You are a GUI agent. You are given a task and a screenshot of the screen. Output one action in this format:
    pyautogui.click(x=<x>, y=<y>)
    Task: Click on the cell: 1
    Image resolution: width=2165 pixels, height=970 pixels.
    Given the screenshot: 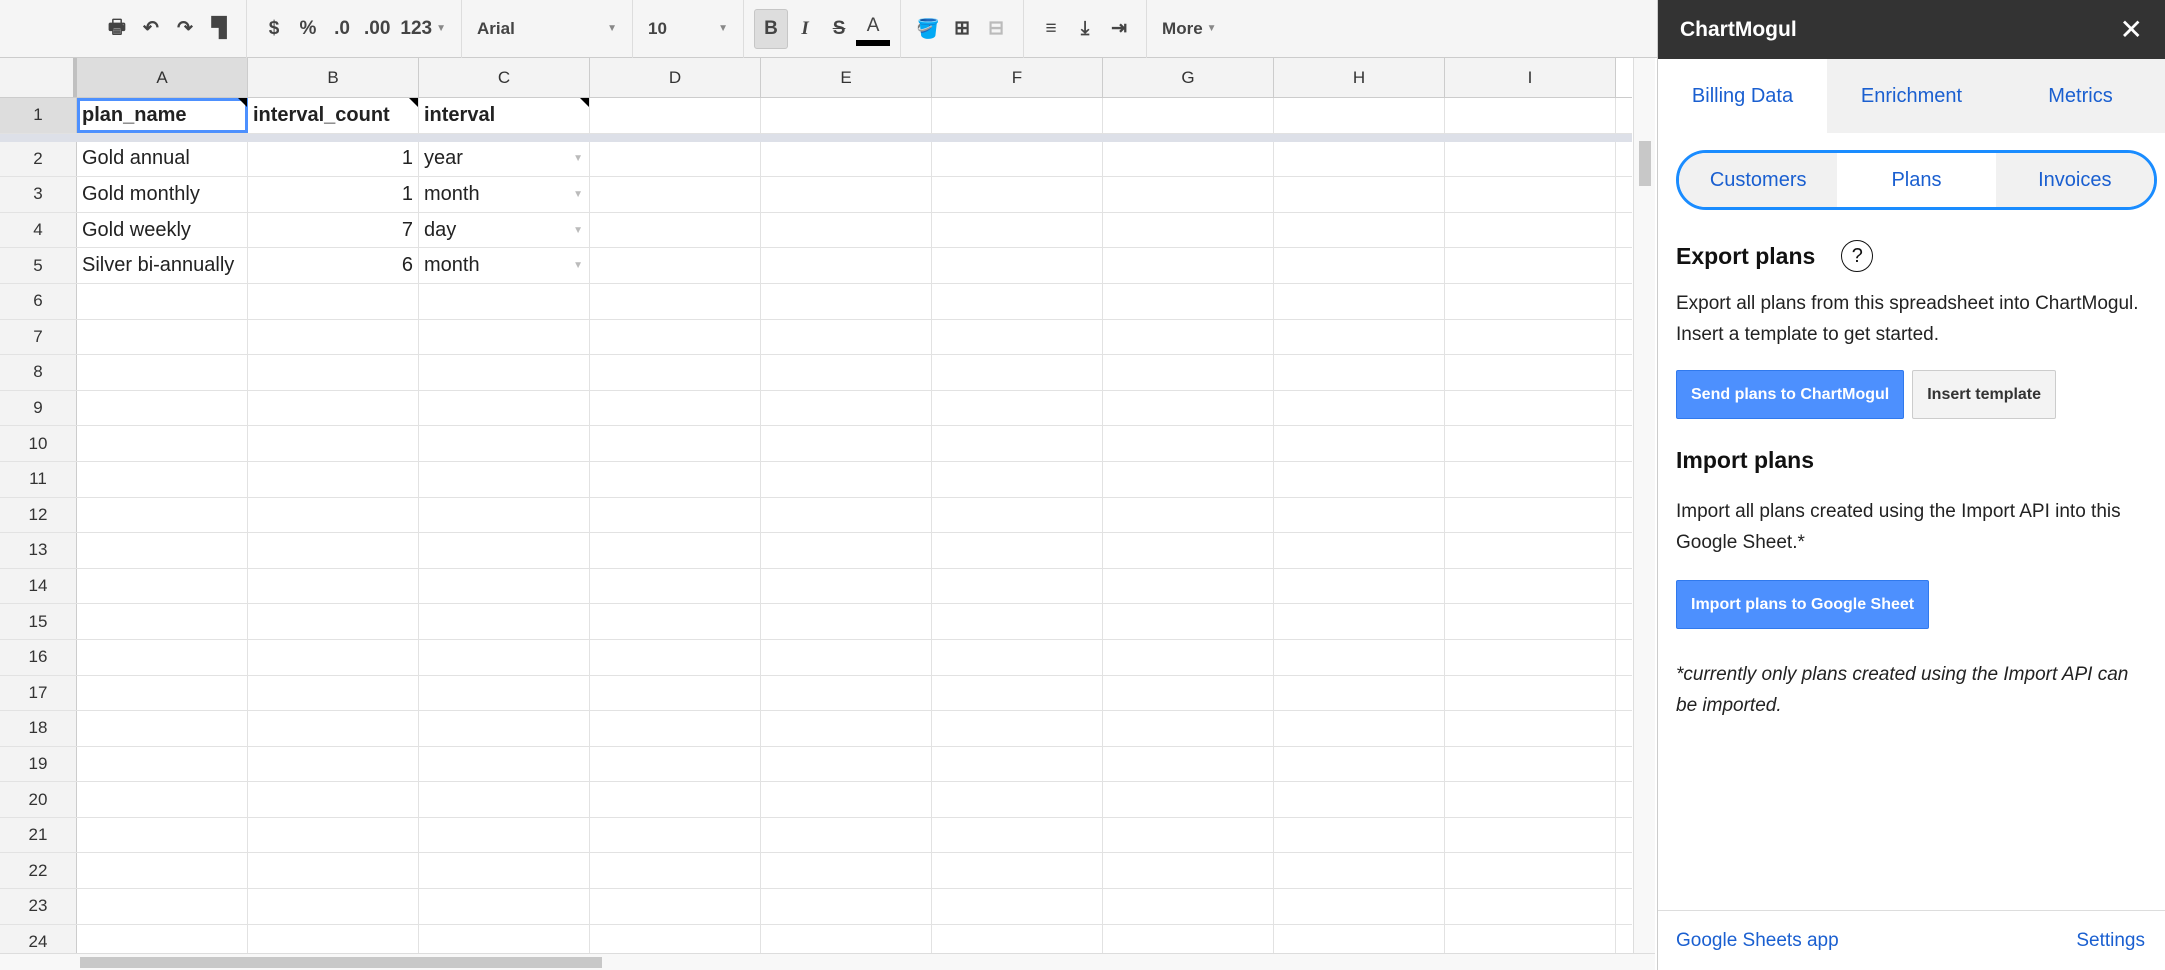 What is the action you would take?
    pyautogui.click(x=333, y=159)
    